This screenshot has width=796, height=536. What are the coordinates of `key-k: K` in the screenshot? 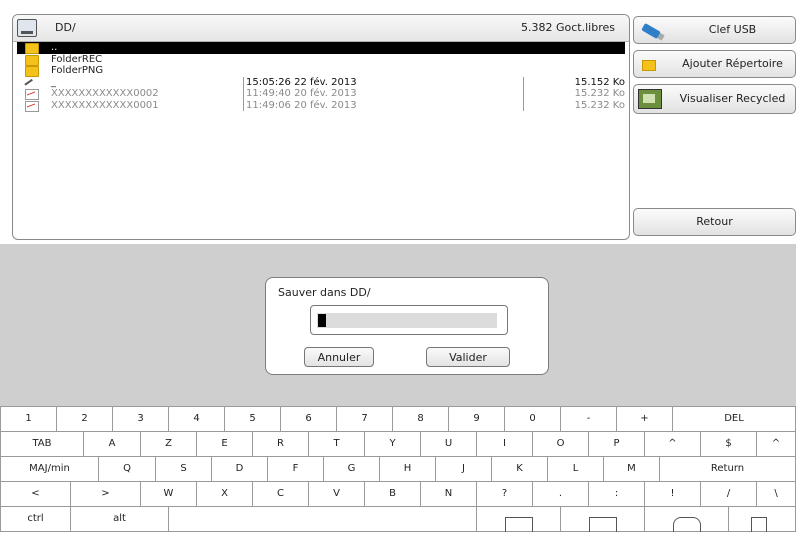 It's located at (519, 469).